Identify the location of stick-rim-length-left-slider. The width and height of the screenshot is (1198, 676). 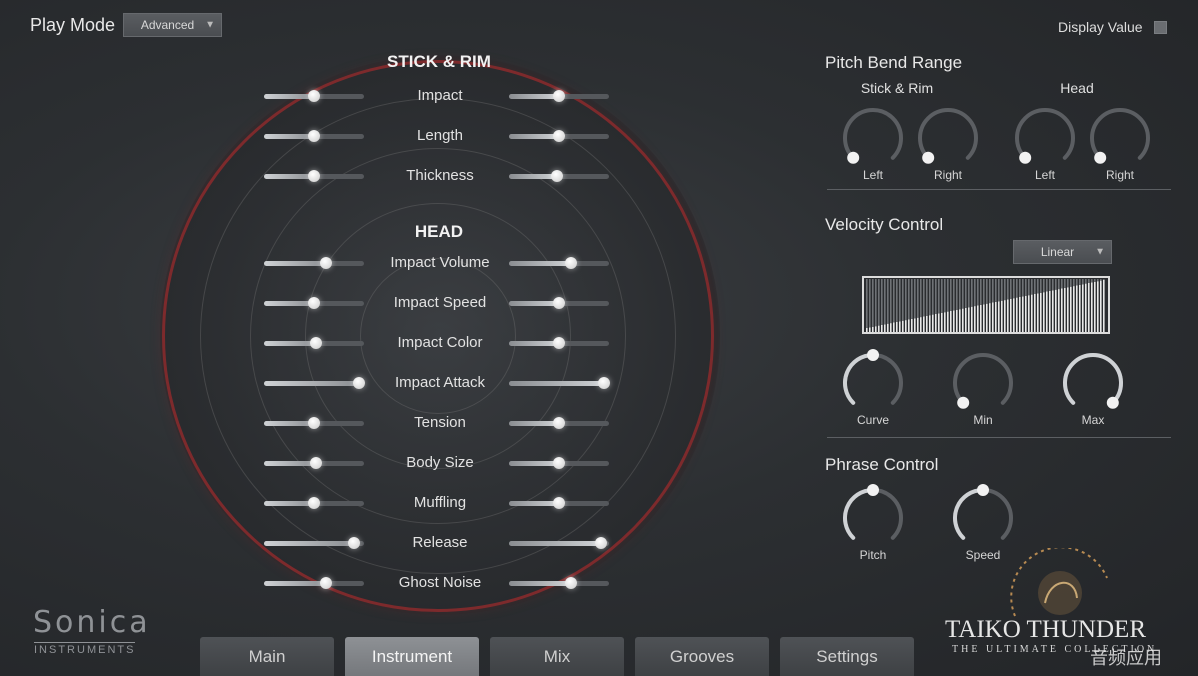
(314, 136).